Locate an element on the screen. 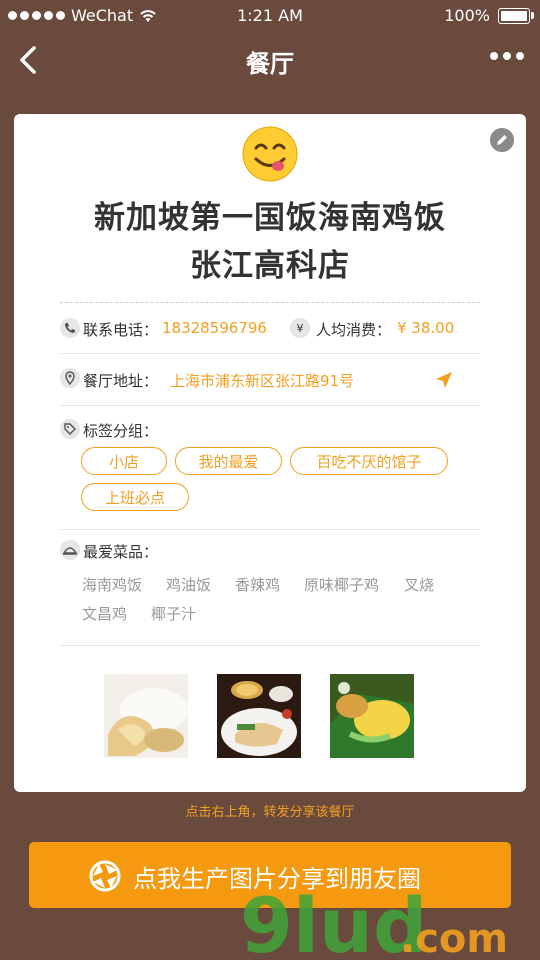 Image resolution: width=540 pixels, height=960 pixels. tag-chip: 我的最爱 is located at coordinates (228, 461).